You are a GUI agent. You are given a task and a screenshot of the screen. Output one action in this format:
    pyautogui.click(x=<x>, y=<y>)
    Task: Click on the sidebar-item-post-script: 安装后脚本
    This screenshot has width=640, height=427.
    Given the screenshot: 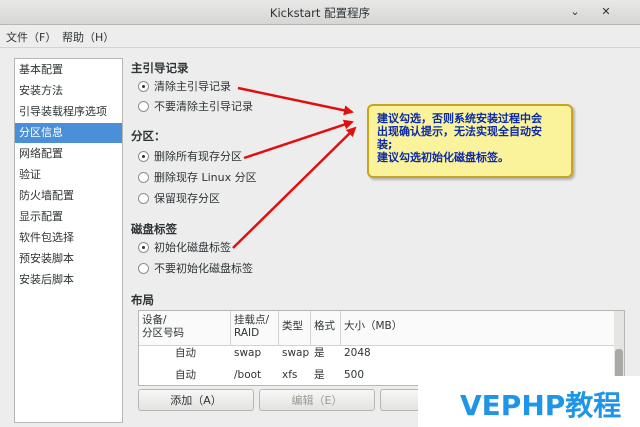 What is the action you would take?
    pyautogui.click(x=68, y=280)
    